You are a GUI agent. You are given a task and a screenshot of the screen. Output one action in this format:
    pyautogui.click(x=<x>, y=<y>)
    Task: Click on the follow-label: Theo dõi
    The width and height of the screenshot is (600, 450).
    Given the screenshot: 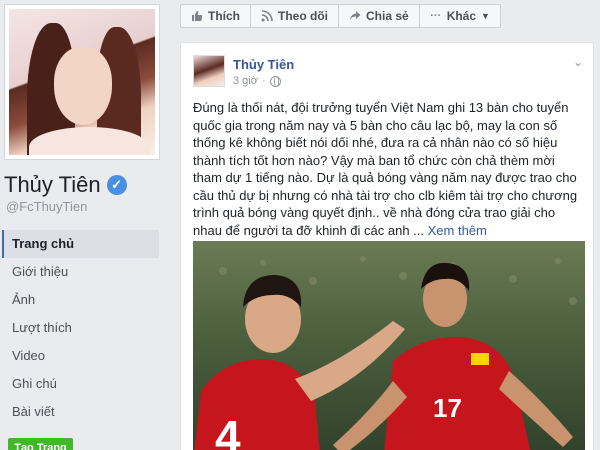 What is the action you would take?
    pyautogui.click(x=303, y=16)
    